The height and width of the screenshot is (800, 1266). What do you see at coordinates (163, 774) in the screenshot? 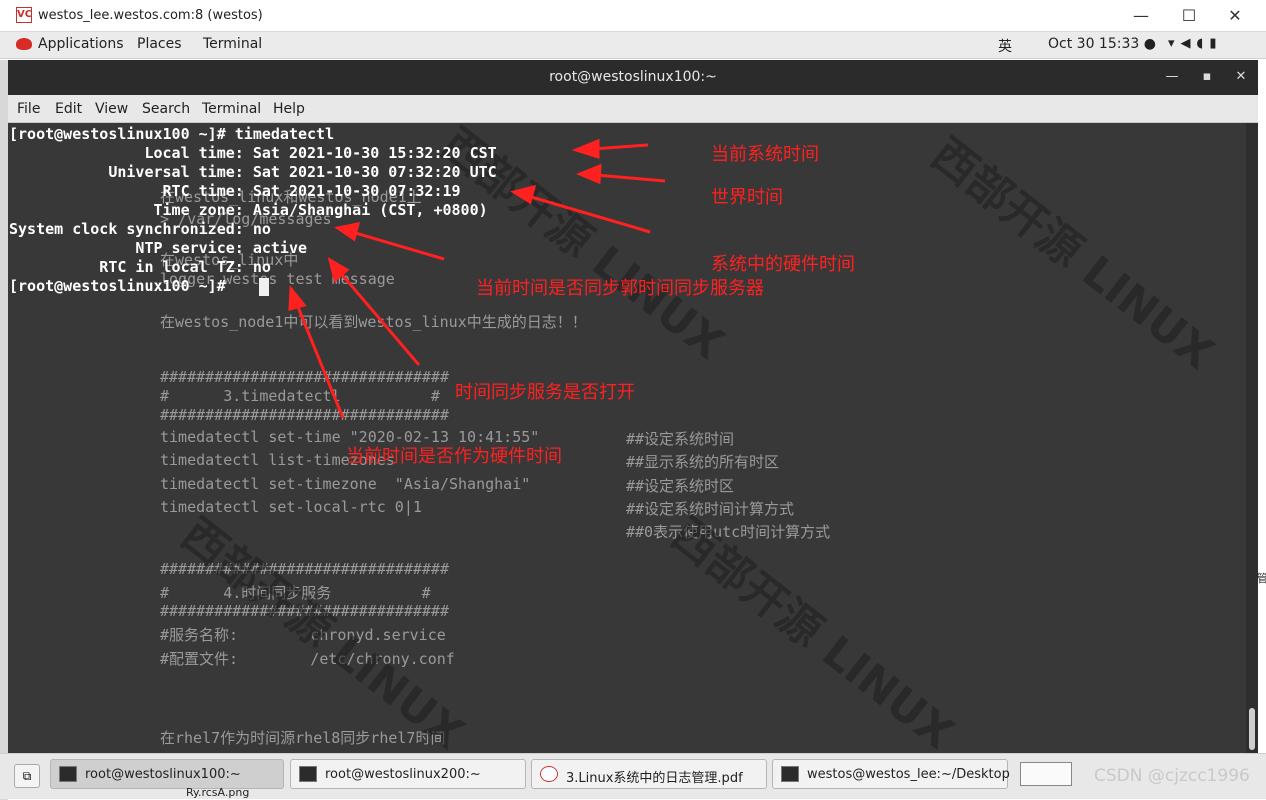
I see `taskbar-item-label: root@westoslinux100:~` at bounding box center [163, 774].